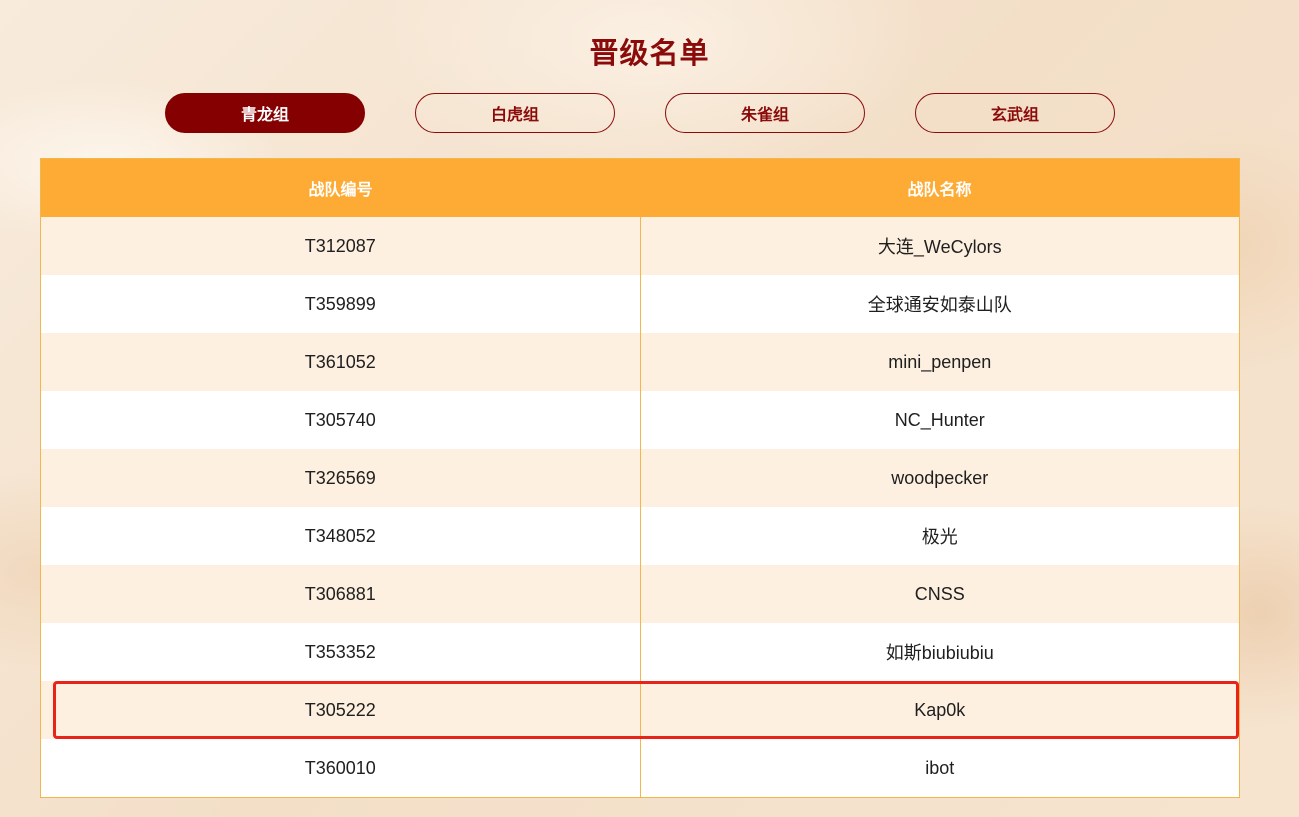 Image resolution: width=1299 pixels, height=817 pixels. Describe the element at coordinates (341, 768) in the screenshot. I see `team-id-cell: T360010` at that location.